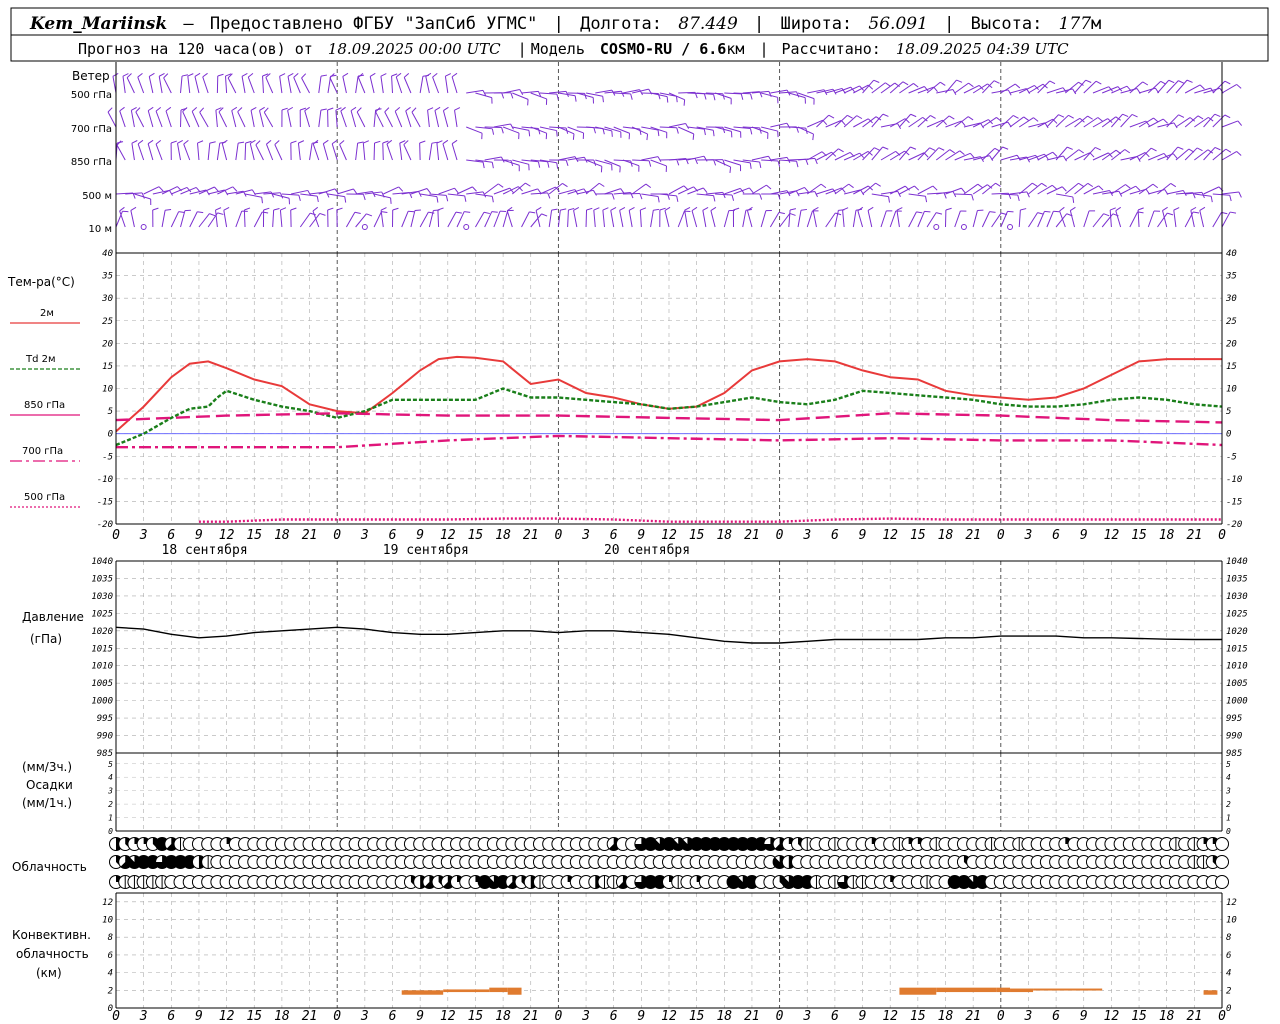 The height and width of the screenshot is (1024, 1280). Describe the element at coordinates (641, 535) in the screenshot. I see `x-tick-label: 9` at that location.